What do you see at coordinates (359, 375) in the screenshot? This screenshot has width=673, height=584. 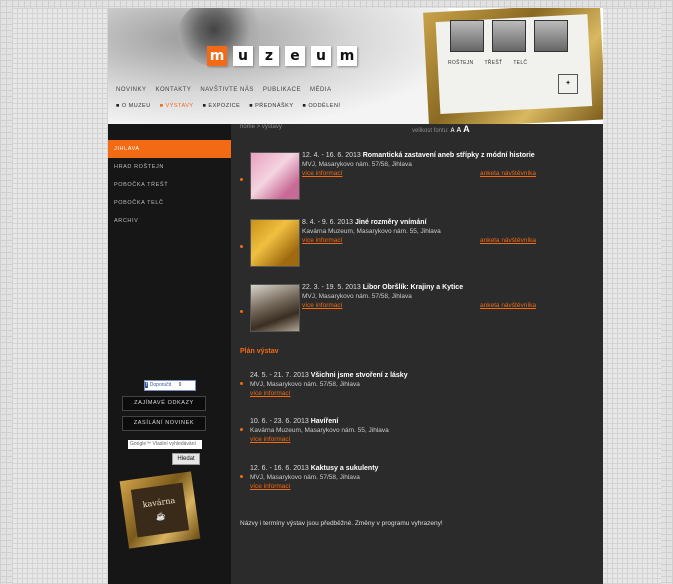 I see `planned-title: Všichni jsme stvoření z lásky` at bounding box center [359, 375].